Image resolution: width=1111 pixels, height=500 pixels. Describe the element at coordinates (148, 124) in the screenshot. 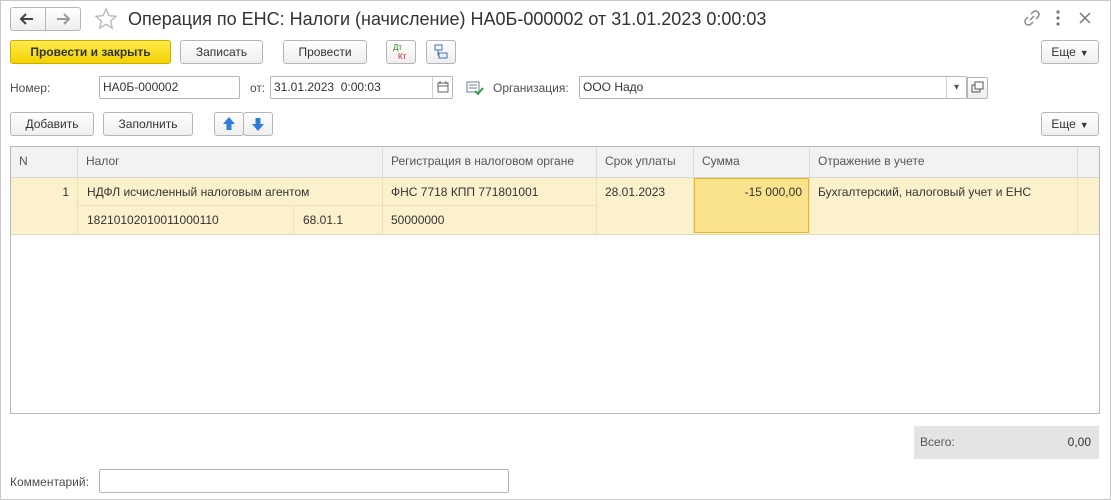

I see `fill-button: Заполнить` at that location.